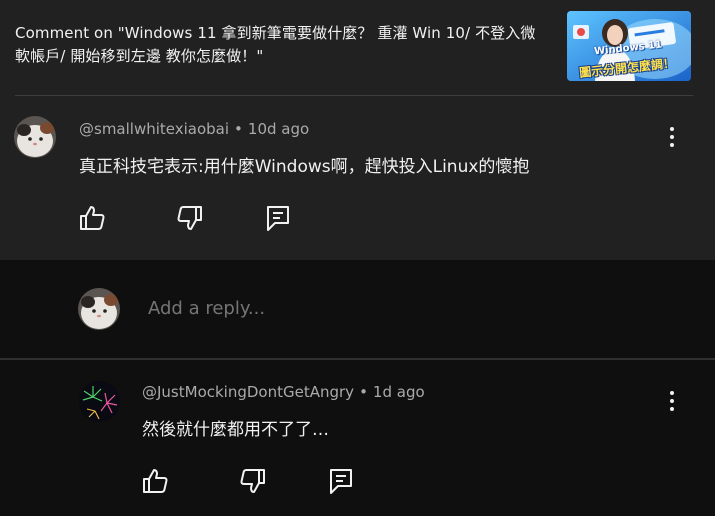 This screenshot has height=516, width=715. I want to click on reply-input, so click(408, 308).